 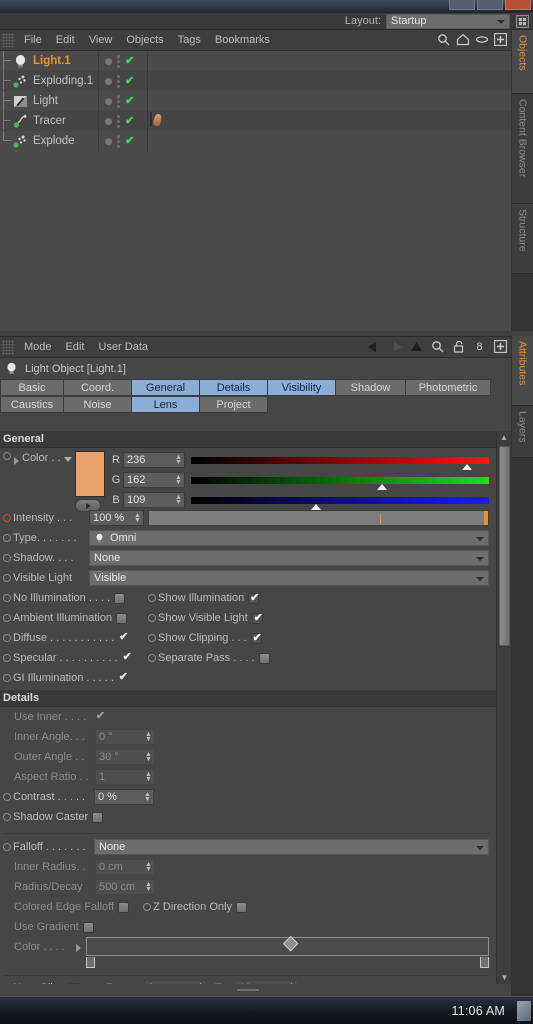 What do you see at coordinates (32, 404) in the screenshot?
I see `tab-caustics: Caustics` at bounding box center [32, 404].